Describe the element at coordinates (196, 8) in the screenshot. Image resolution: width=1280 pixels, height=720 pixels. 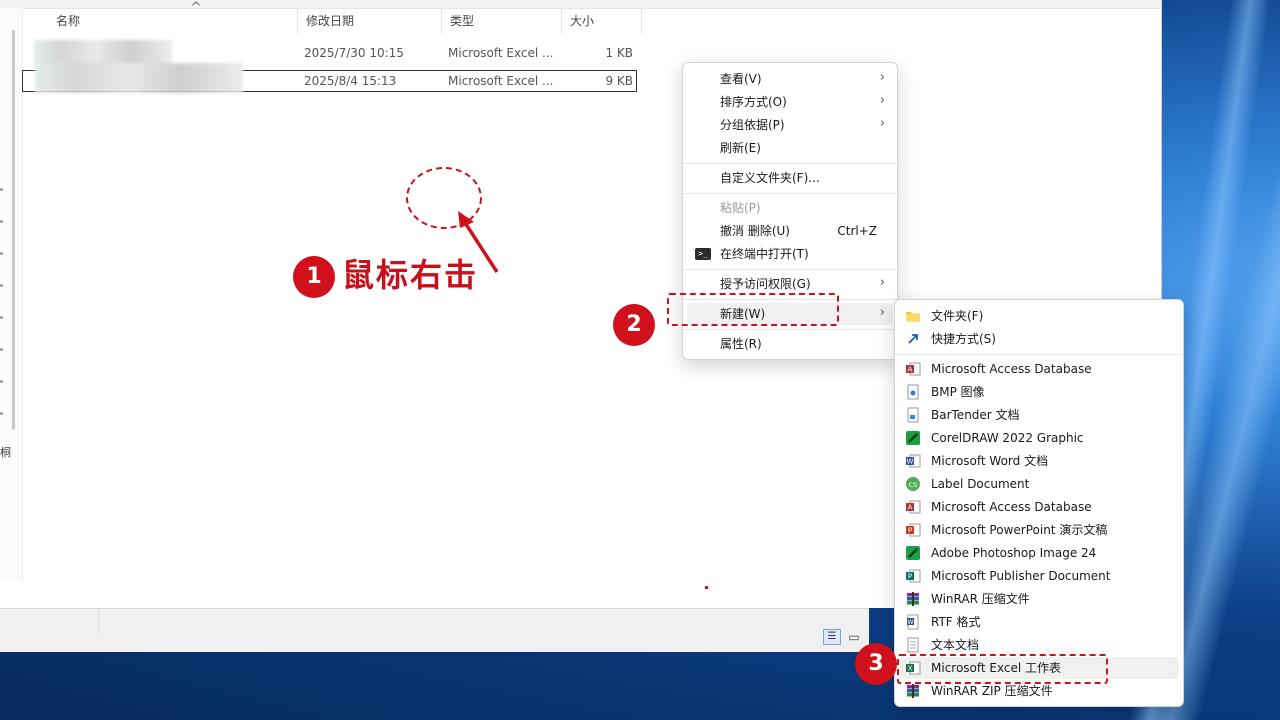
I see `sort-ascending-icon: ^` at that location.